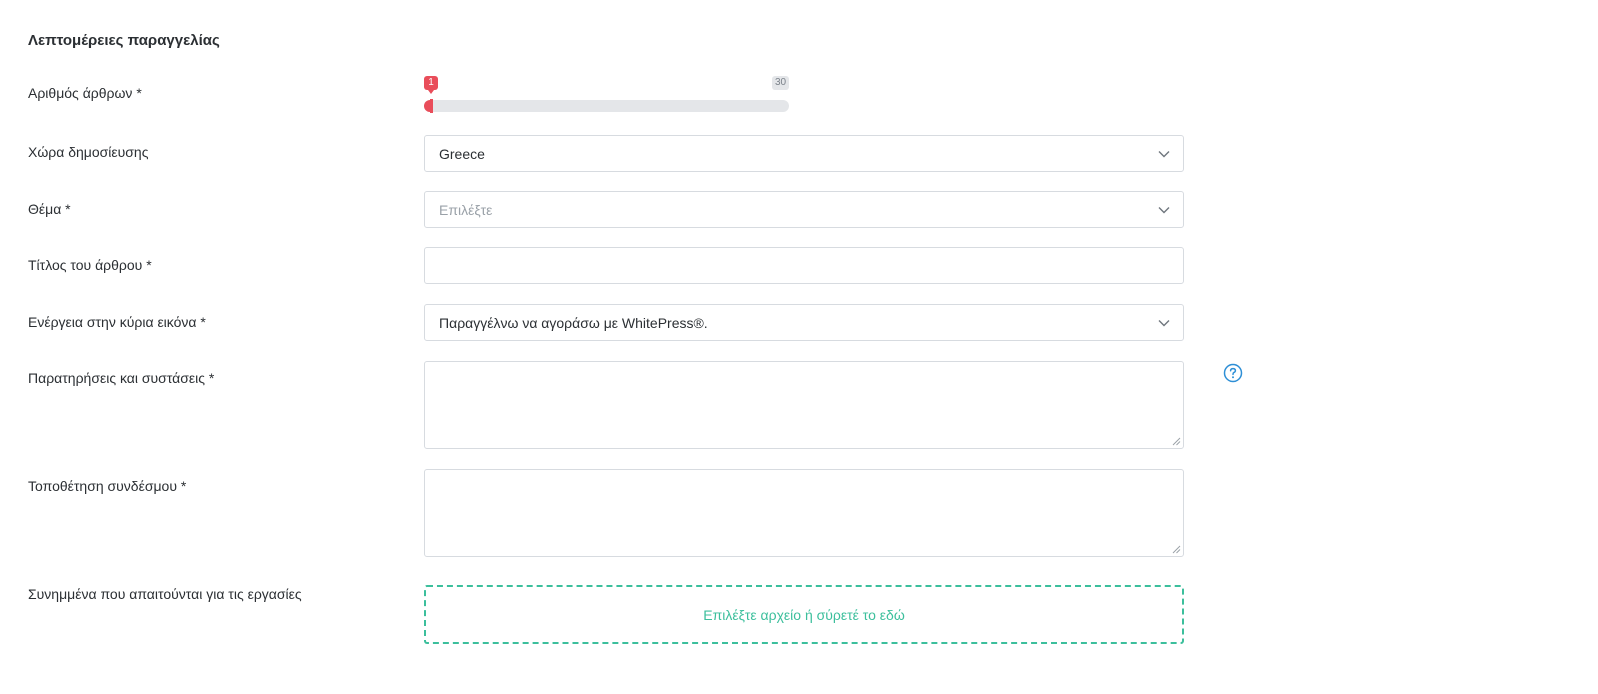 The width and height of the screenshot is (1598, 694). I want to click on country-select-value: Greece, so click(462, 153).